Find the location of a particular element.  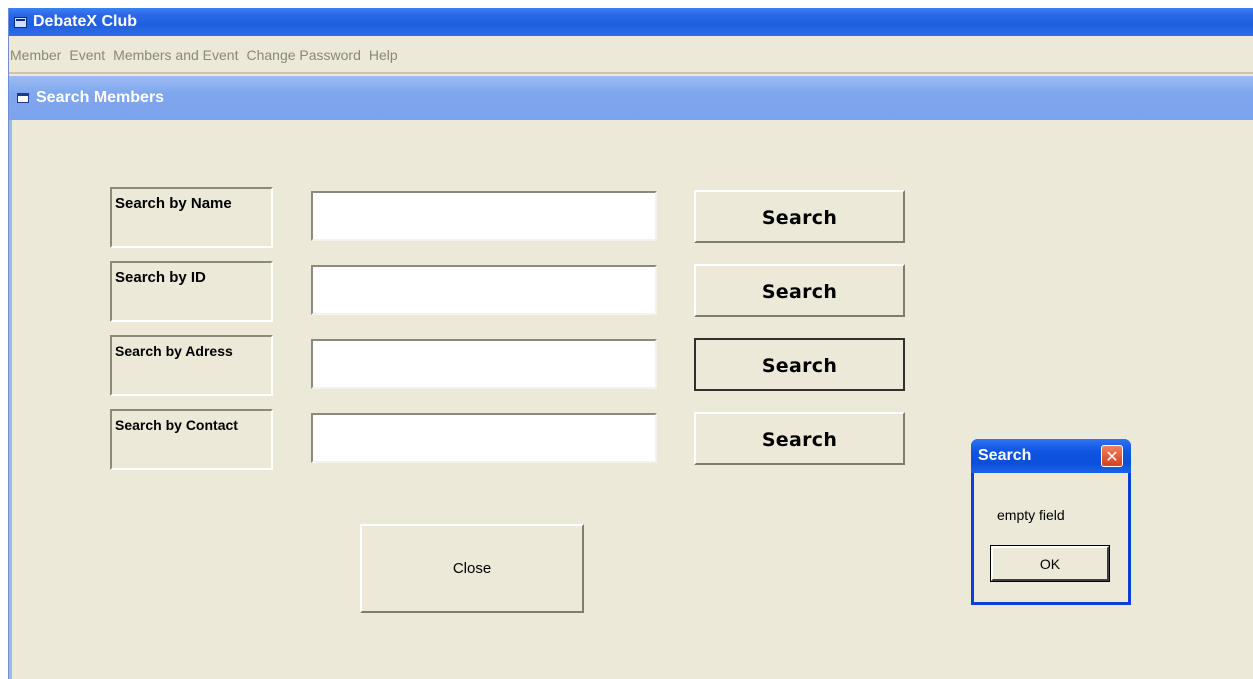

ok-button: OK is located at coordinates (1050, 563).